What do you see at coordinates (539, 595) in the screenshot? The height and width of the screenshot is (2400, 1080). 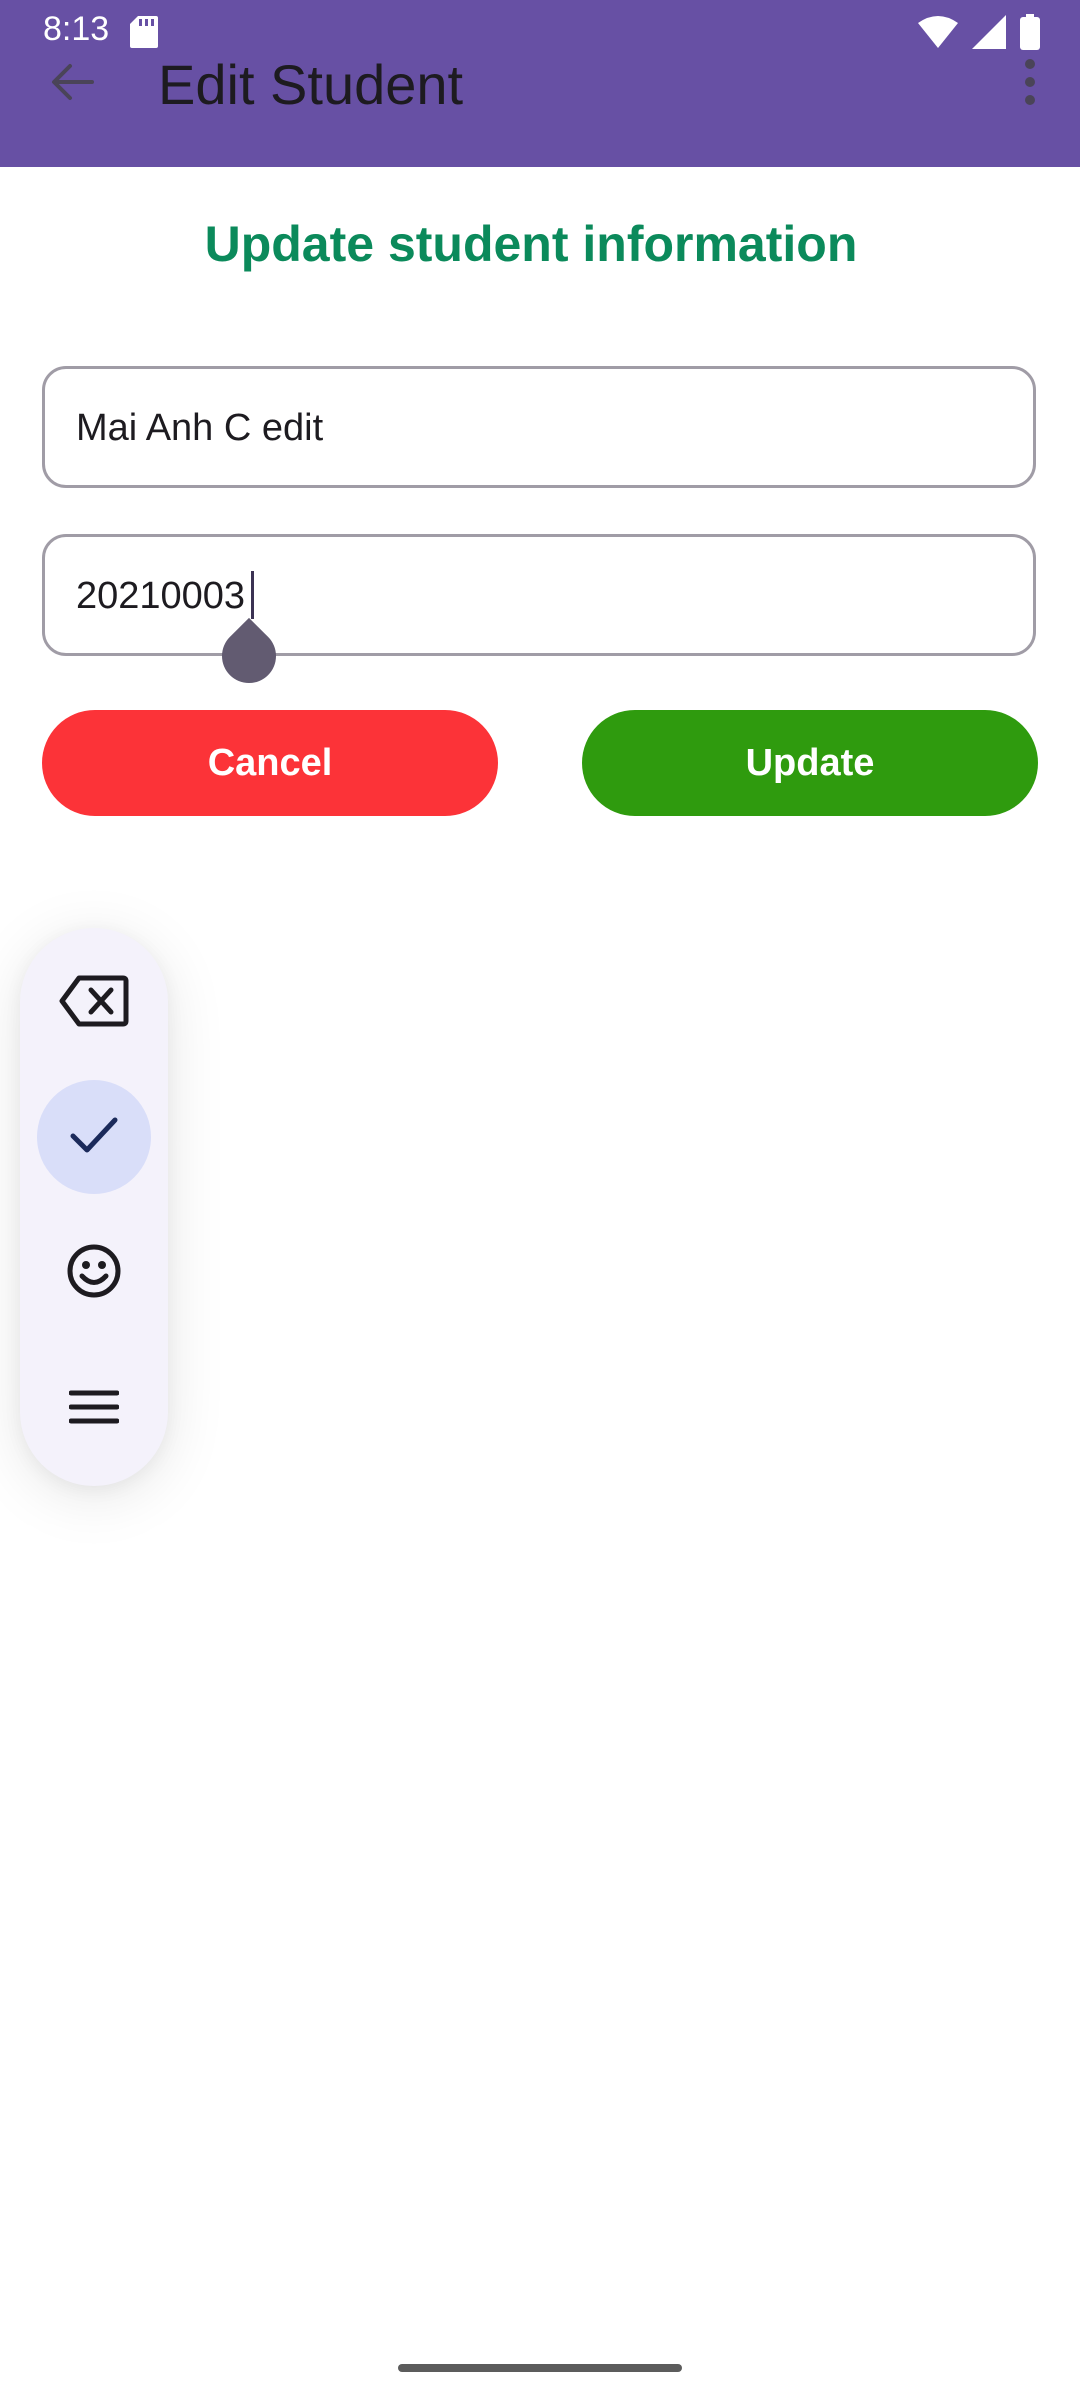 I see `student-id-field: 20210003` at bounding box center [539, 595].